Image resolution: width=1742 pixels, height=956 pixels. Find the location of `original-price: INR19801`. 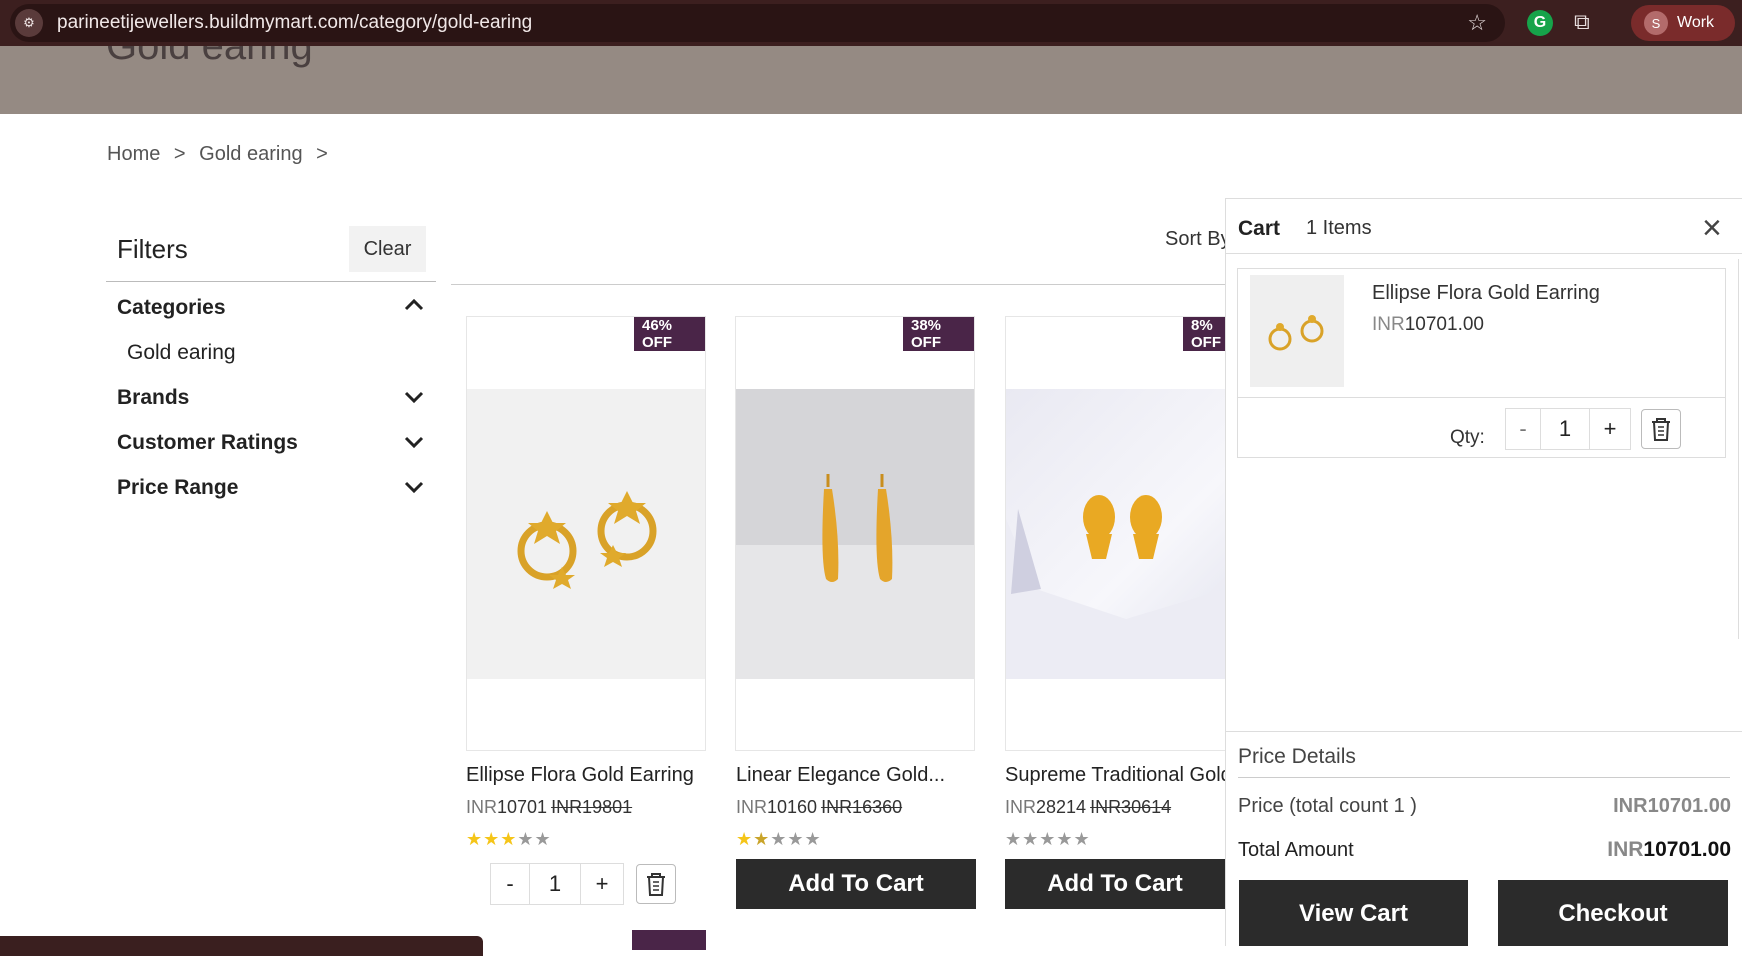

original-price: INR19801 is located at coordinates (592, 807).